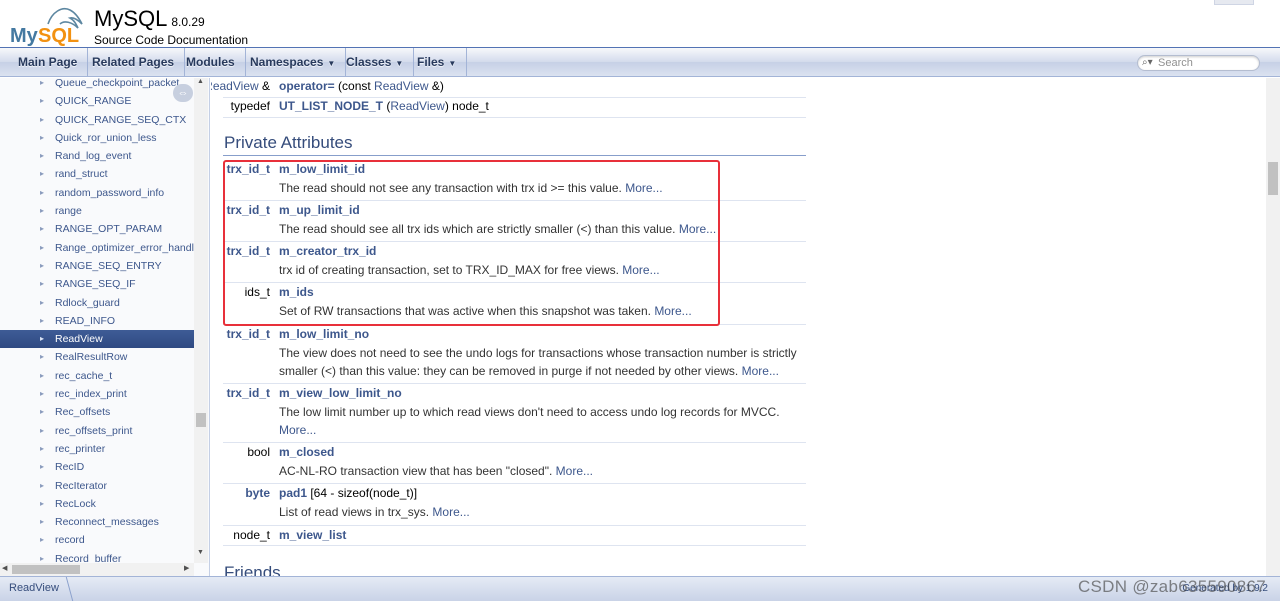 The image size is (1280, 601). I want to click on scroll-down-icon: ▼, so click(200, 552).